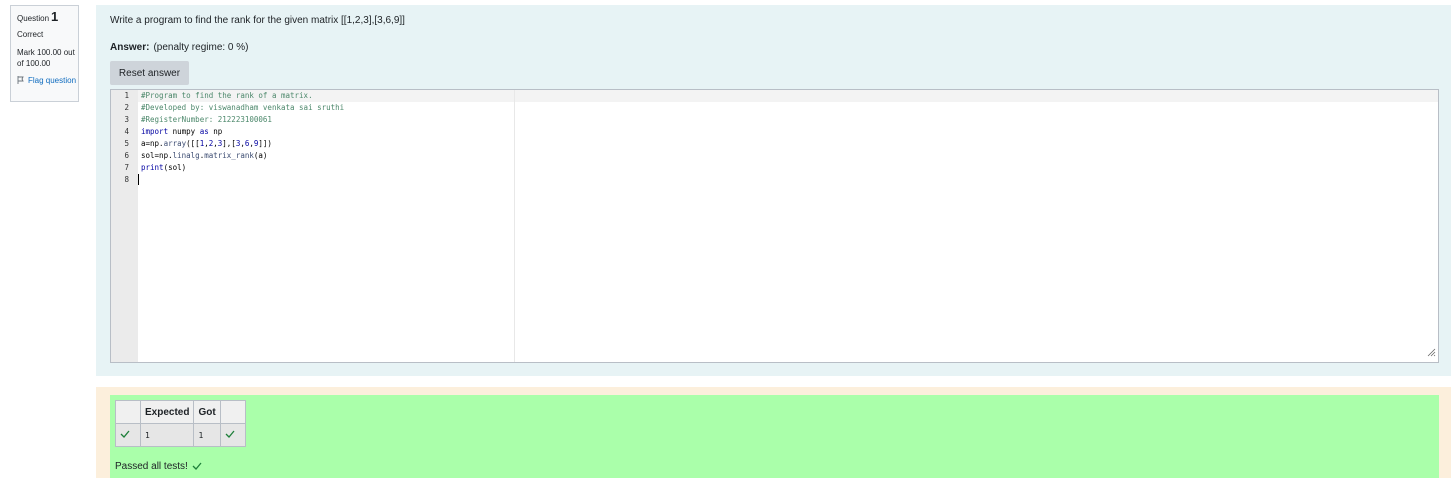  I want to click on passed-all-tests-message: Passed all tests!, so click(158, 466).